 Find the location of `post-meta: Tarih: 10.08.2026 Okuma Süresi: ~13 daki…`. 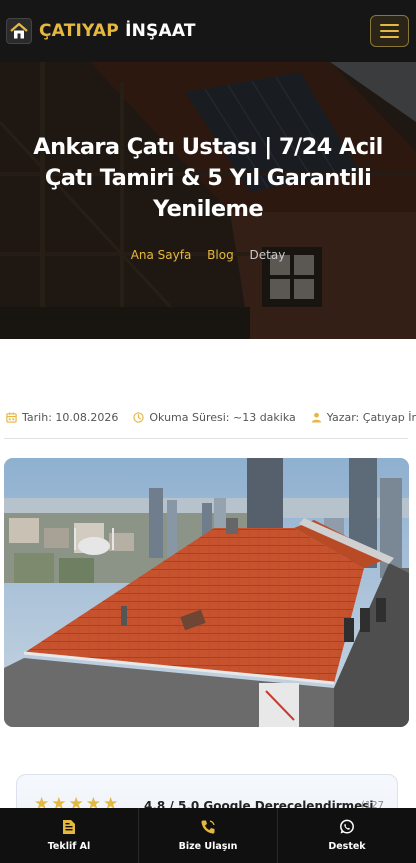

post-meta: Tarih: 10.08.2026 Okuma Süresi: ~13 daki… is located at coordinates (211, 417).